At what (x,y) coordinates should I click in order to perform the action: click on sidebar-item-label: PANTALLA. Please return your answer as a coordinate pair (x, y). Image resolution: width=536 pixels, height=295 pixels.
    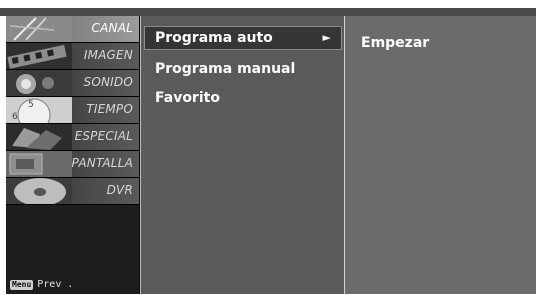
    Looking at the image, I should click on (102, 163).